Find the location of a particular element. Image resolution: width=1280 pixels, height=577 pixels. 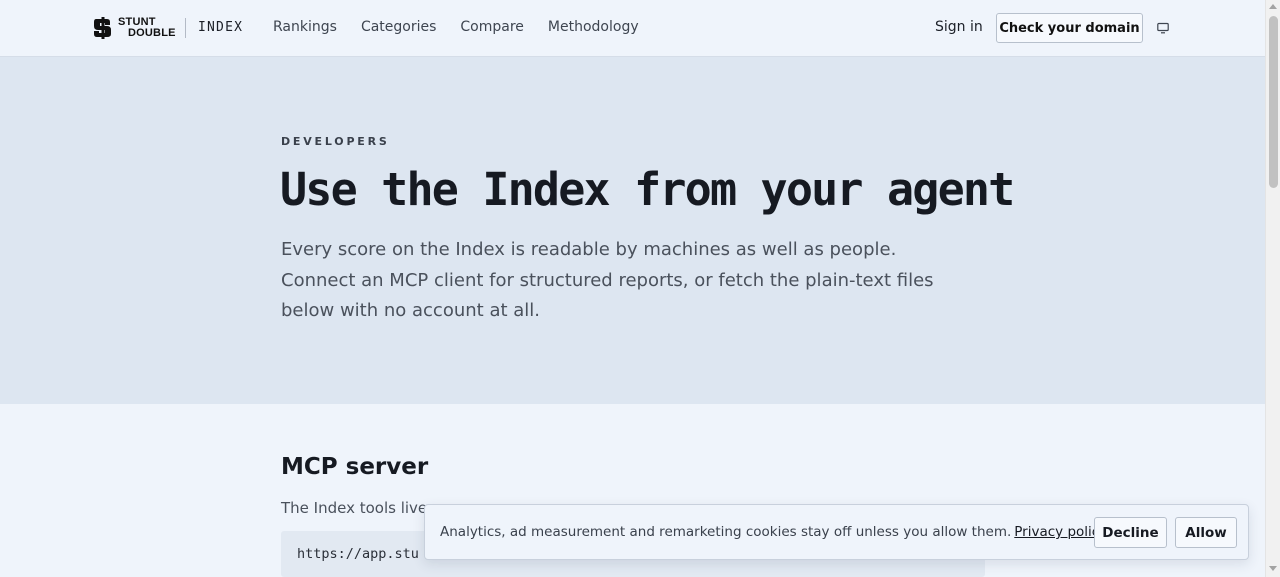

vertical-scrollbar is located at coordinates (1272, 288).